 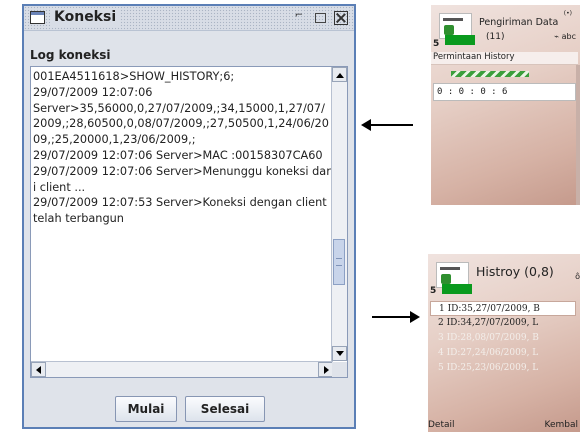 I want to click on status-dot-icon: ô, so click(x=577, y=276).